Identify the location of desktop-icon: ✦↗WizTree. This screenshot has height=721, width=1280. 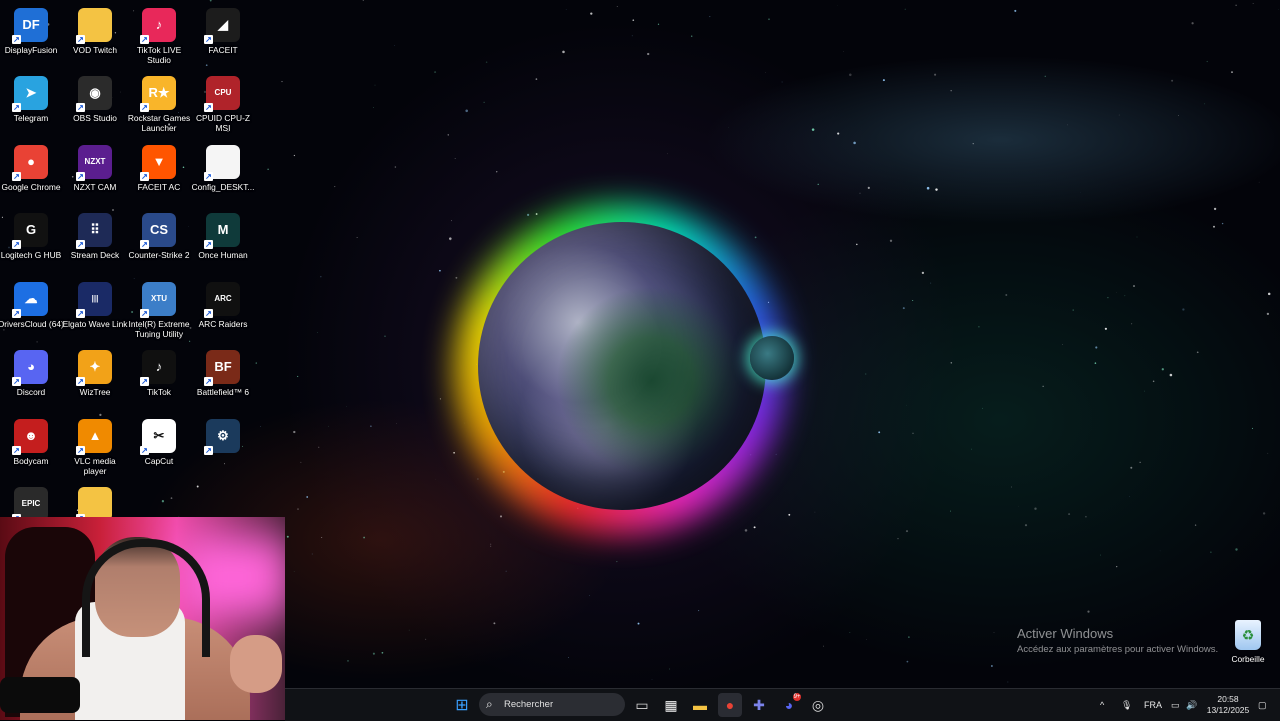
(95, 381).